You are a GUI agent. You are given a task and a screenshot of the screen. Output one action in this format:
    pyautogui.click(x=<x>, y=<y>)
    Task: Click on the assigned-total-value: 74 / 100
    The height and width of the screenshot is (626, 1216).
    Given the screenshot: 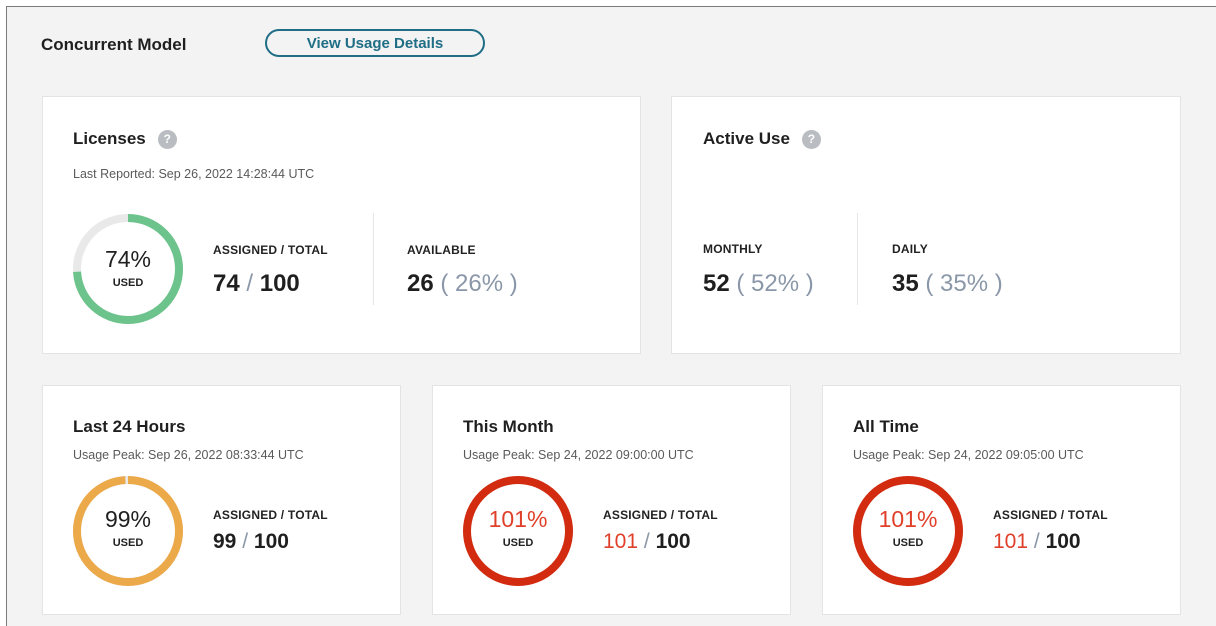 What is the action you would take?
    pyautogui.click(x=256, y=284)
    